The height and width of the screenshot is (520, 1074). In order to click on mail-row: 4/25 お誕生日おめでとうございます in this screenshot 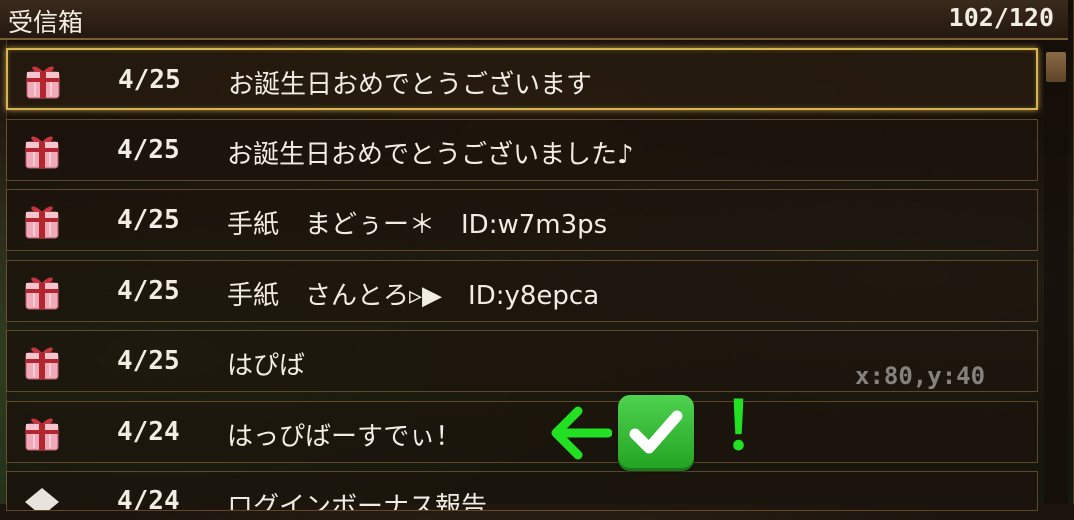, I will do `click(522, 79)`.